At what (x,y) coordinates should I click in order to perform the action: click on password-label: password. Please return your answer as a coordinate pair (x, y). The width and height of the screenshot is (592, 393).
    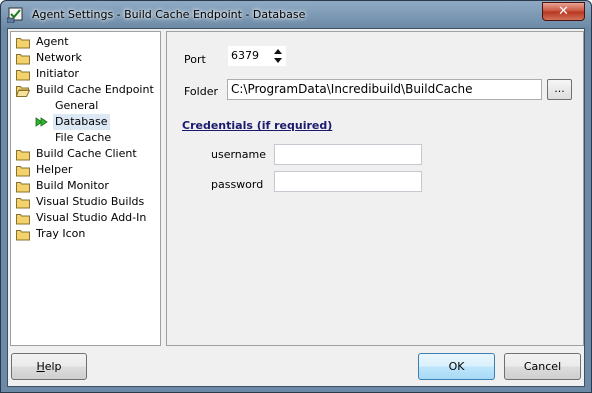
    Looking at the image, I should click on (237, 184).